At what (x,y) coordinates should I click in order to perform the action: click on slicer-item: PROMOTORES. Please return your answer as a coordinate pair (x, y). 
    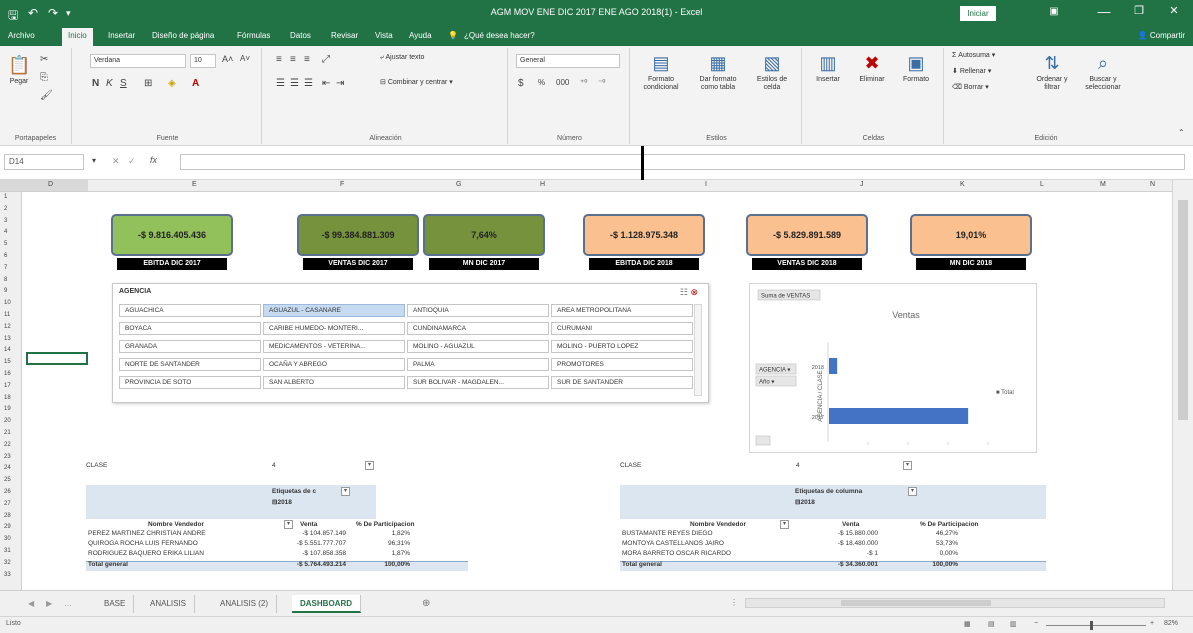
    Looking at the image, I should click on (622, 364).